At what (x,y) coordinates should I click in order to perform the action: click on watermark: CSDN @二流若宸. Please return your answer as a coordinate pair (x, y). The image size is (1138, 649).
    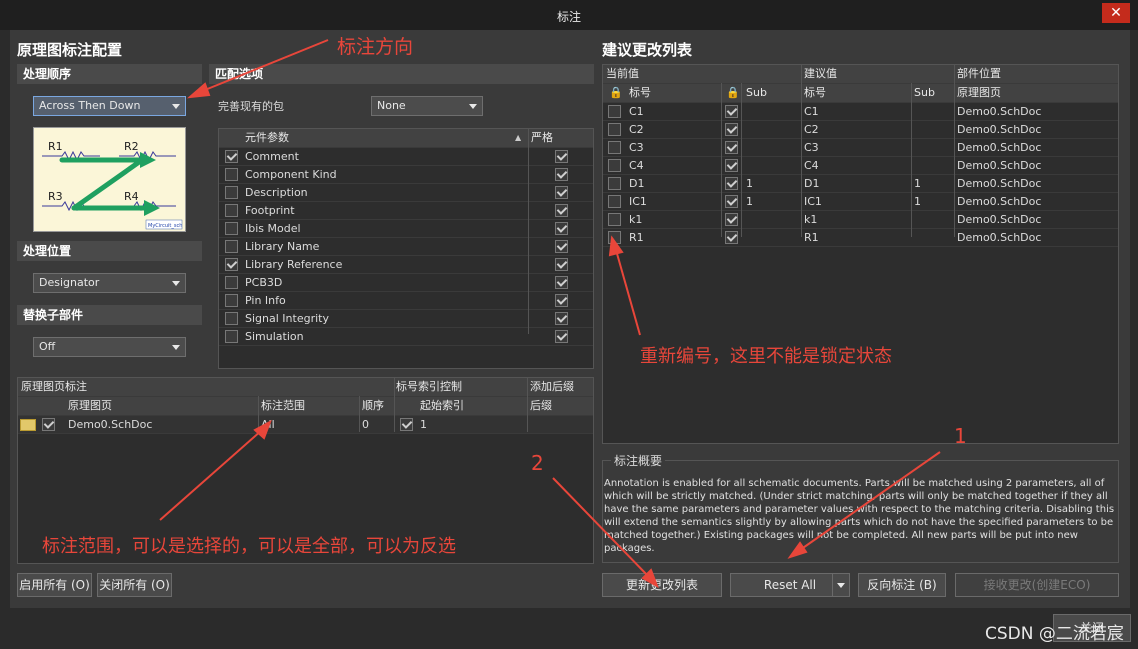
    Looking at the image, I should click on (1054, 634).